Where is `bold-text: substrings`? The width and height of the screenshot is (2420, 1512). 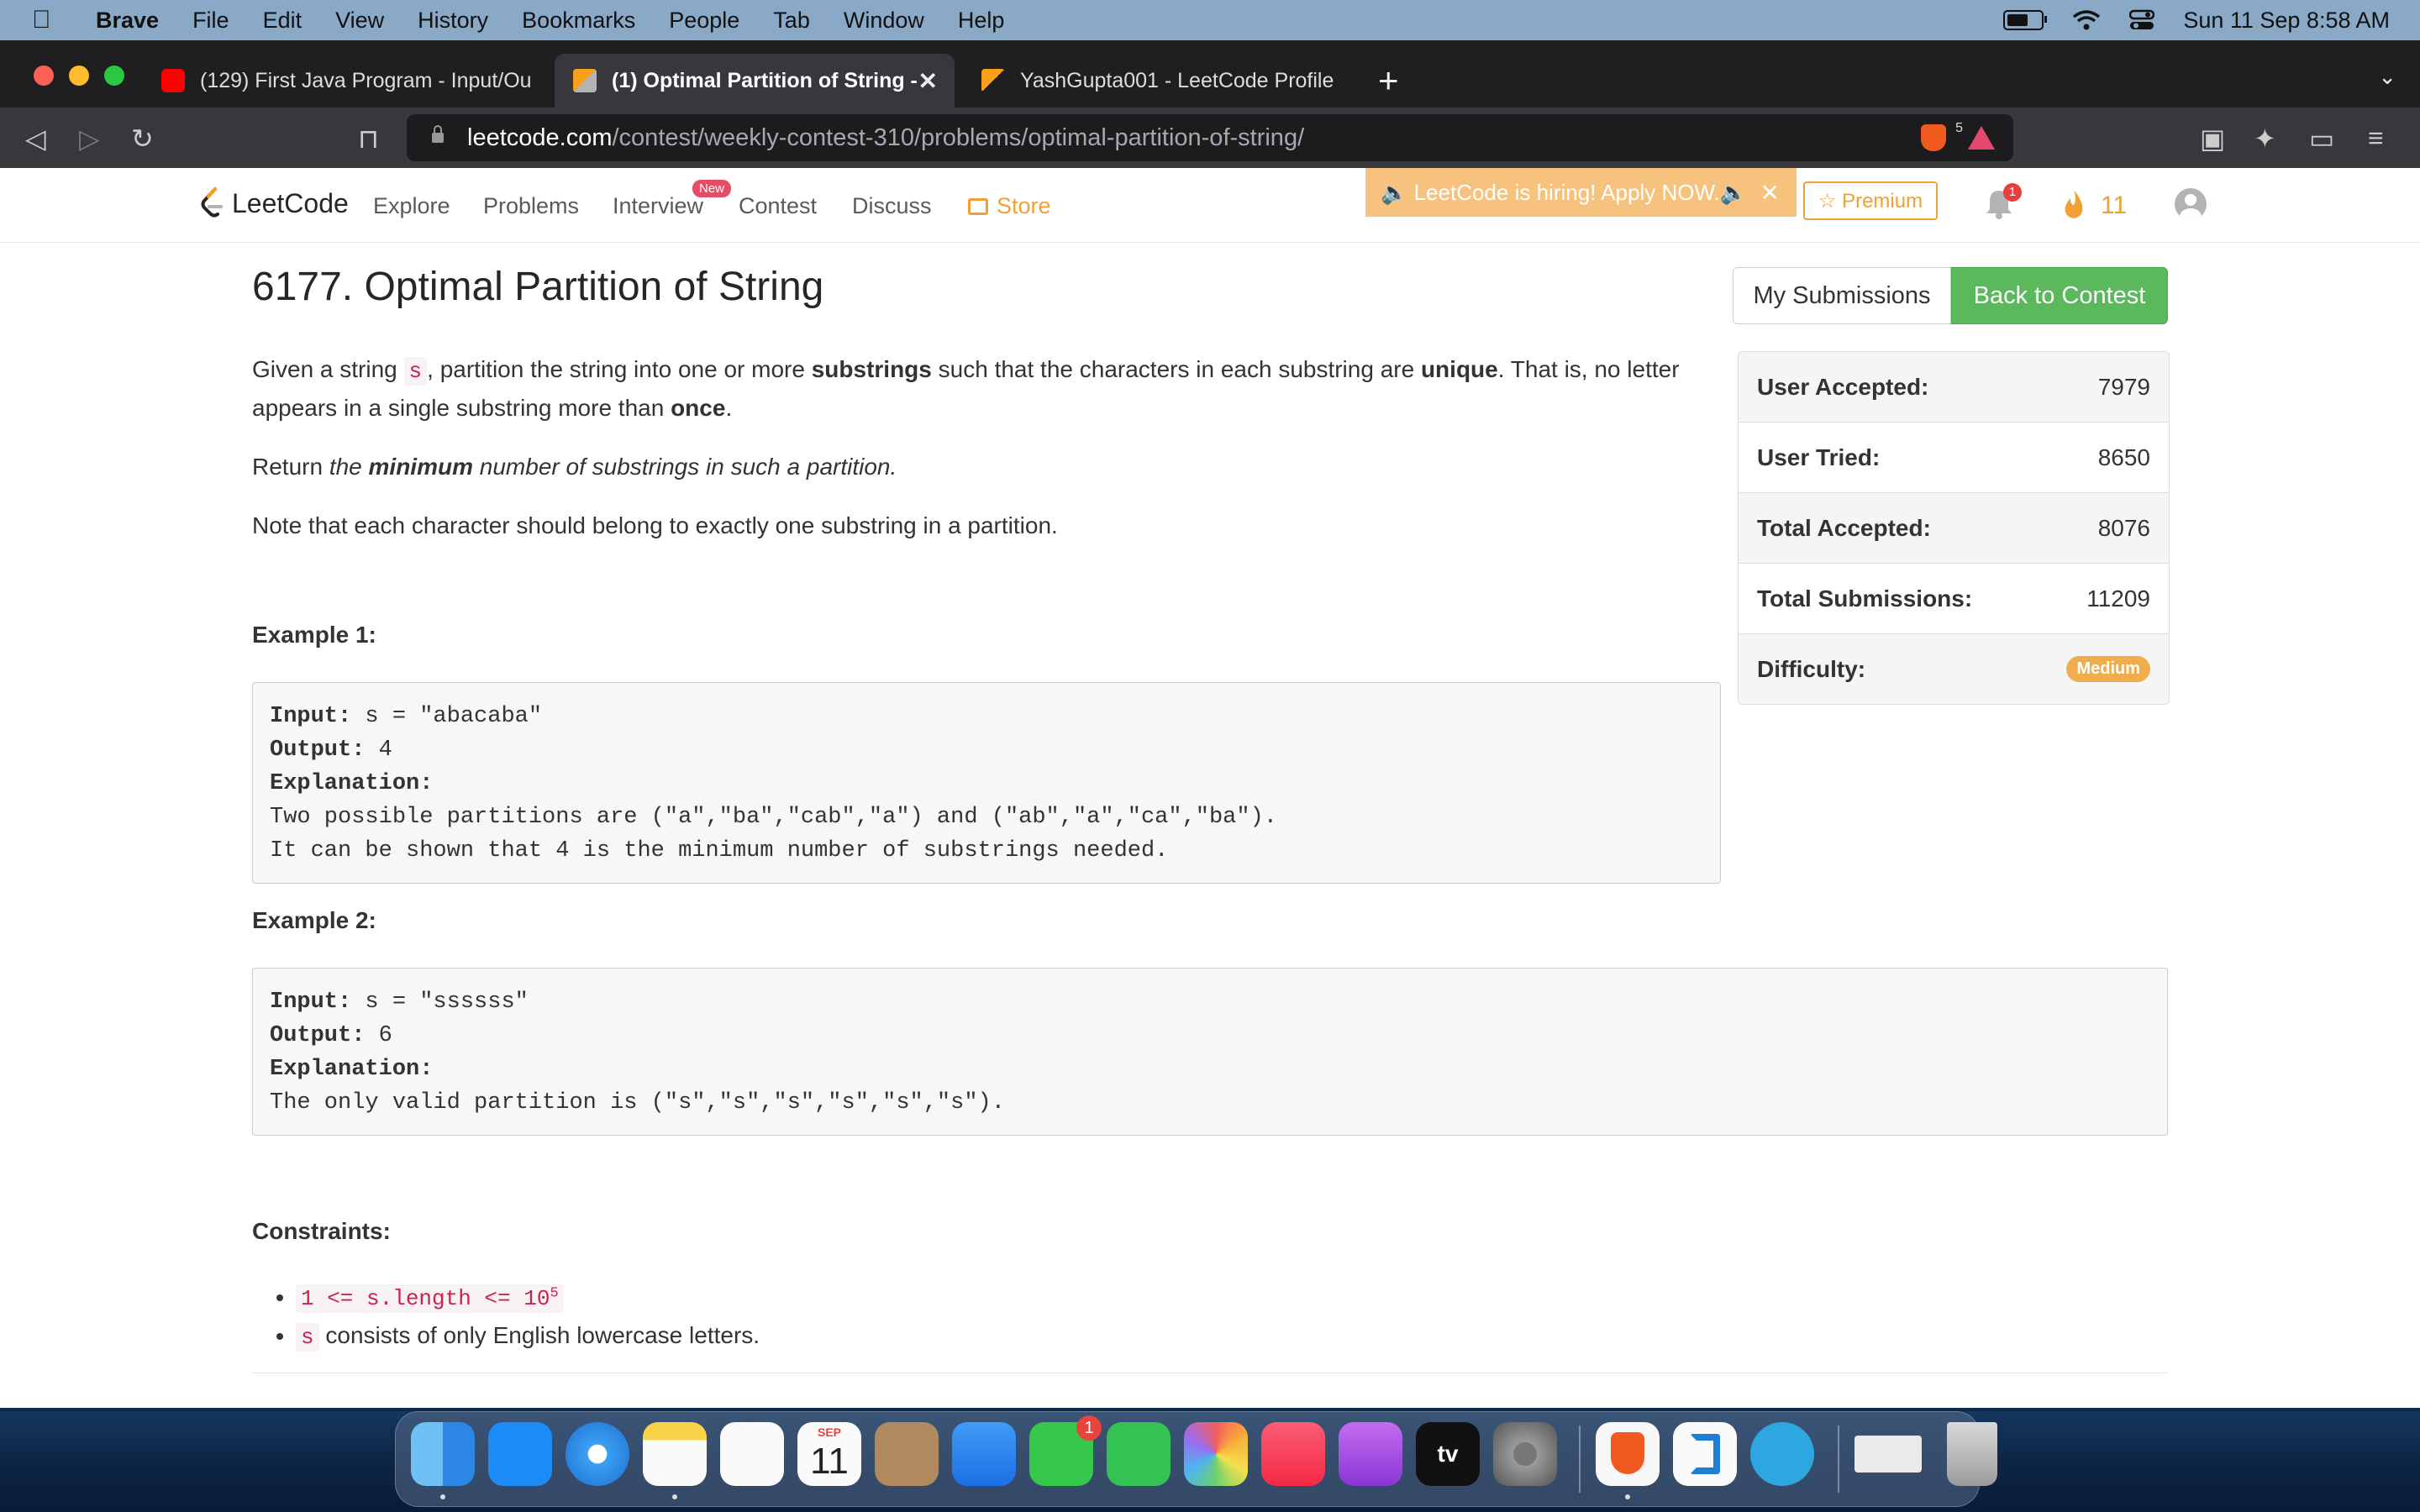 bold-text: substrings is located at coordinates (871, 369).